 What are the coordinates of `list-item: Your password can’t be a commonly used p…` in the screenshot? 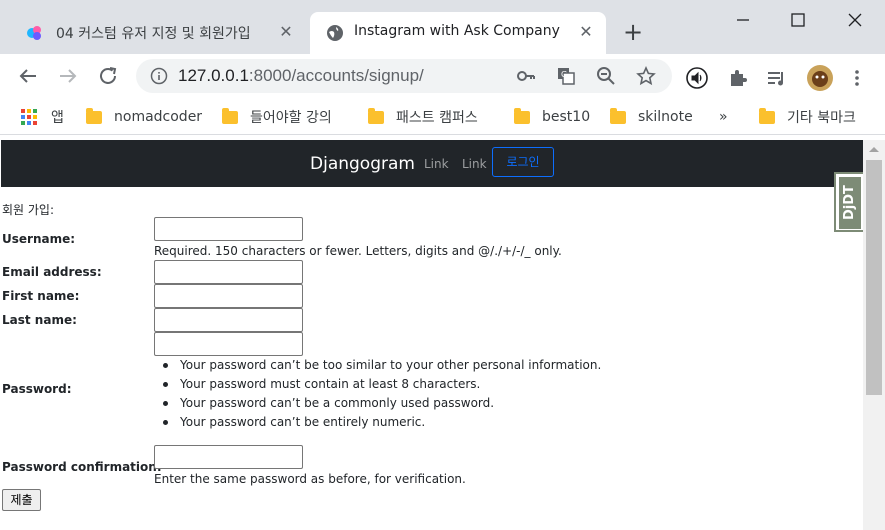 It's located at (381, 403).